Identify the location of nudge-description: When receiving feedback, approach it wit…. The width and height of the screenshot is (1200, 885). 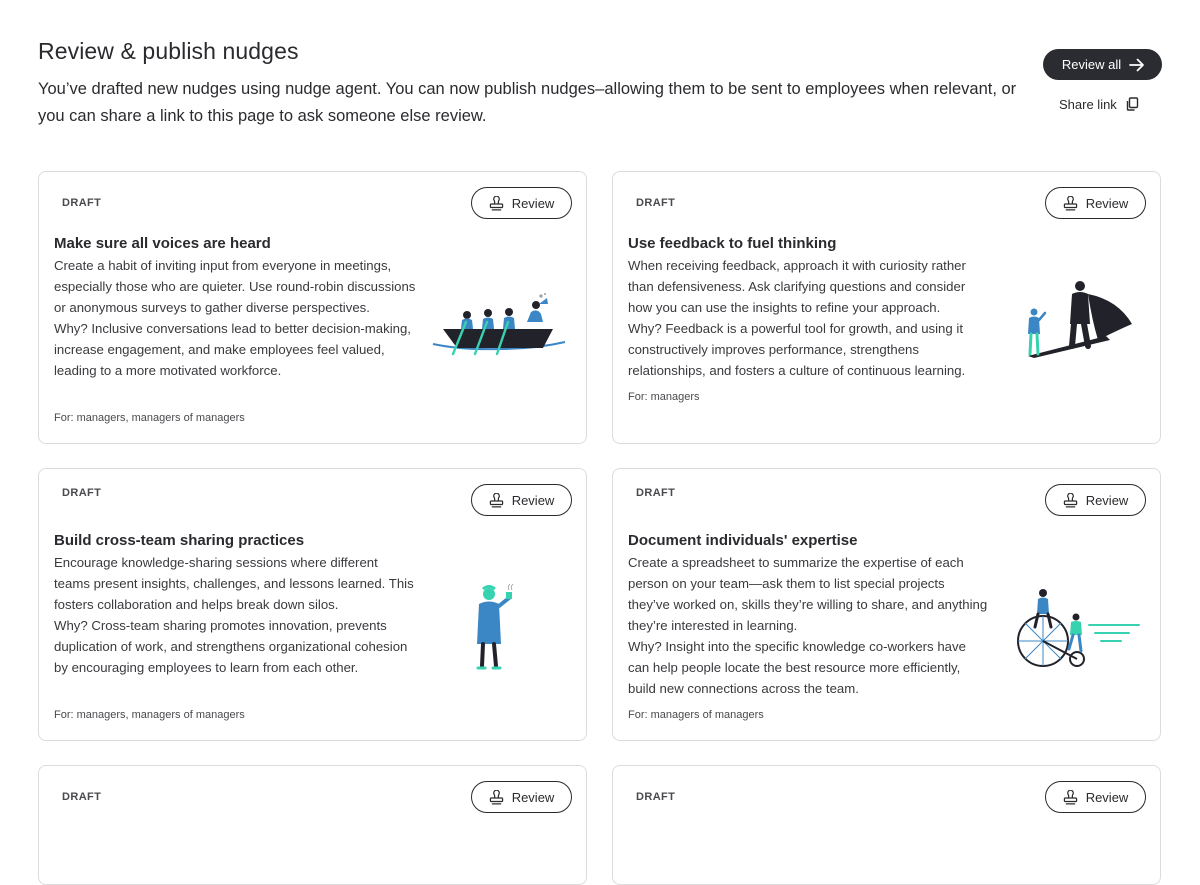
(809, 318).